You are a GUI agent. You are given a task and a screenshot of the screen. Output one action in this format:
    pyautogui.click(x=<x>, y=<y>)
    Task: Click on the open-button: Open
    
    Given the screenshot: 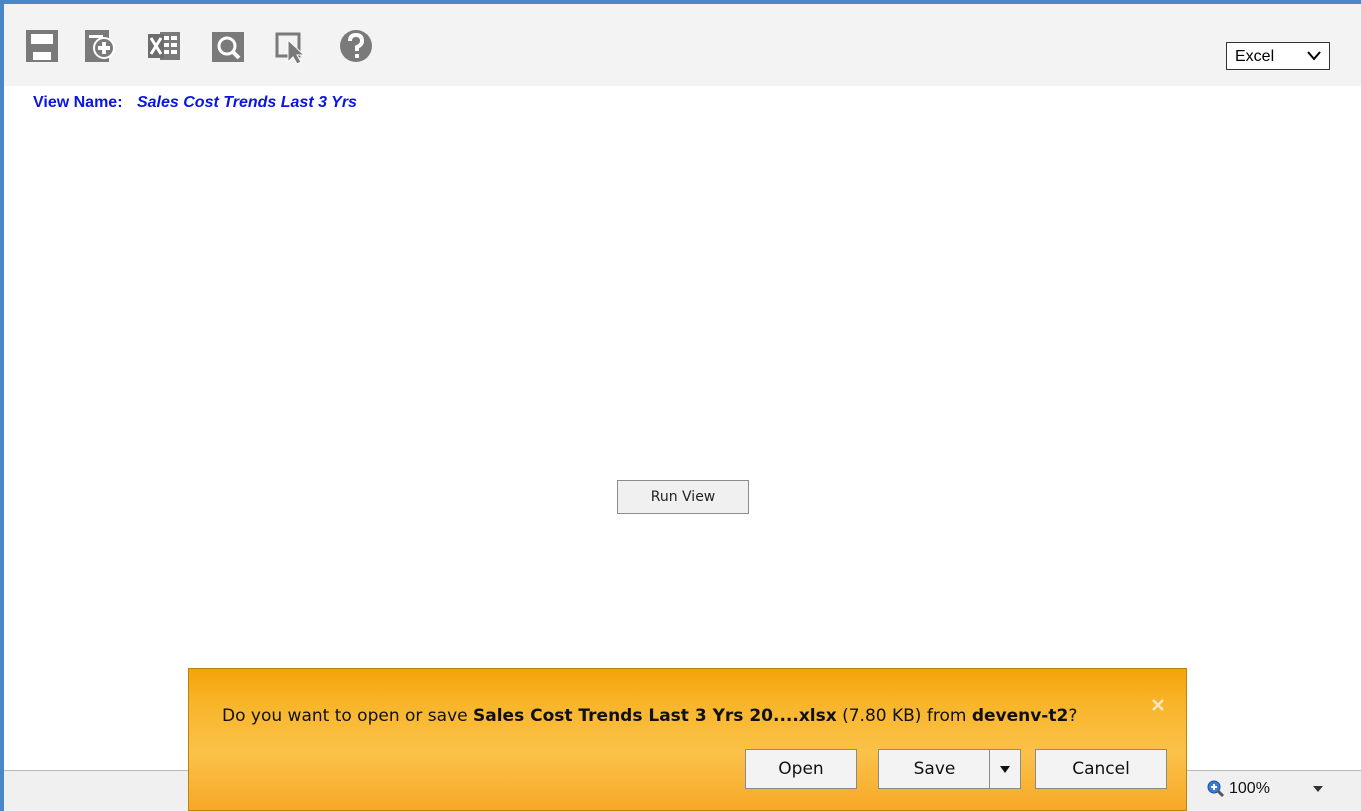 What is the action you would take?
    pyautogui.click(x=801, y=769)
    